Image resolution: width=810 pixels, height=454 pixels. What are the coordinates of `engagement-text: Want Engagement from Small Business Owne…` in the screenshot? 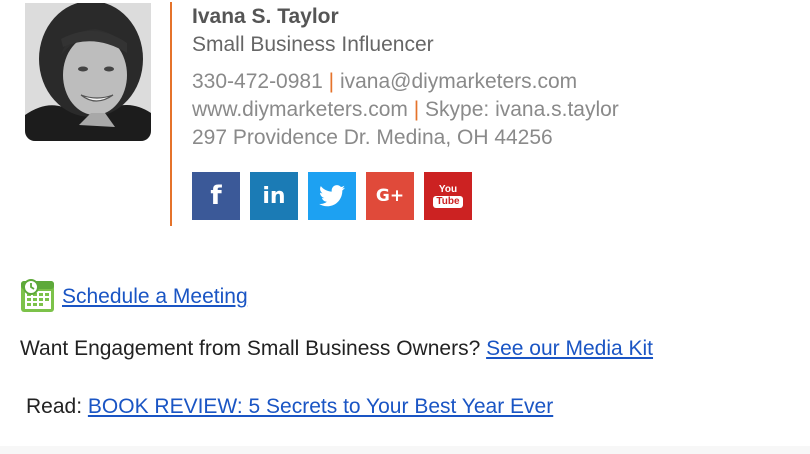 It's located at (250, 348).